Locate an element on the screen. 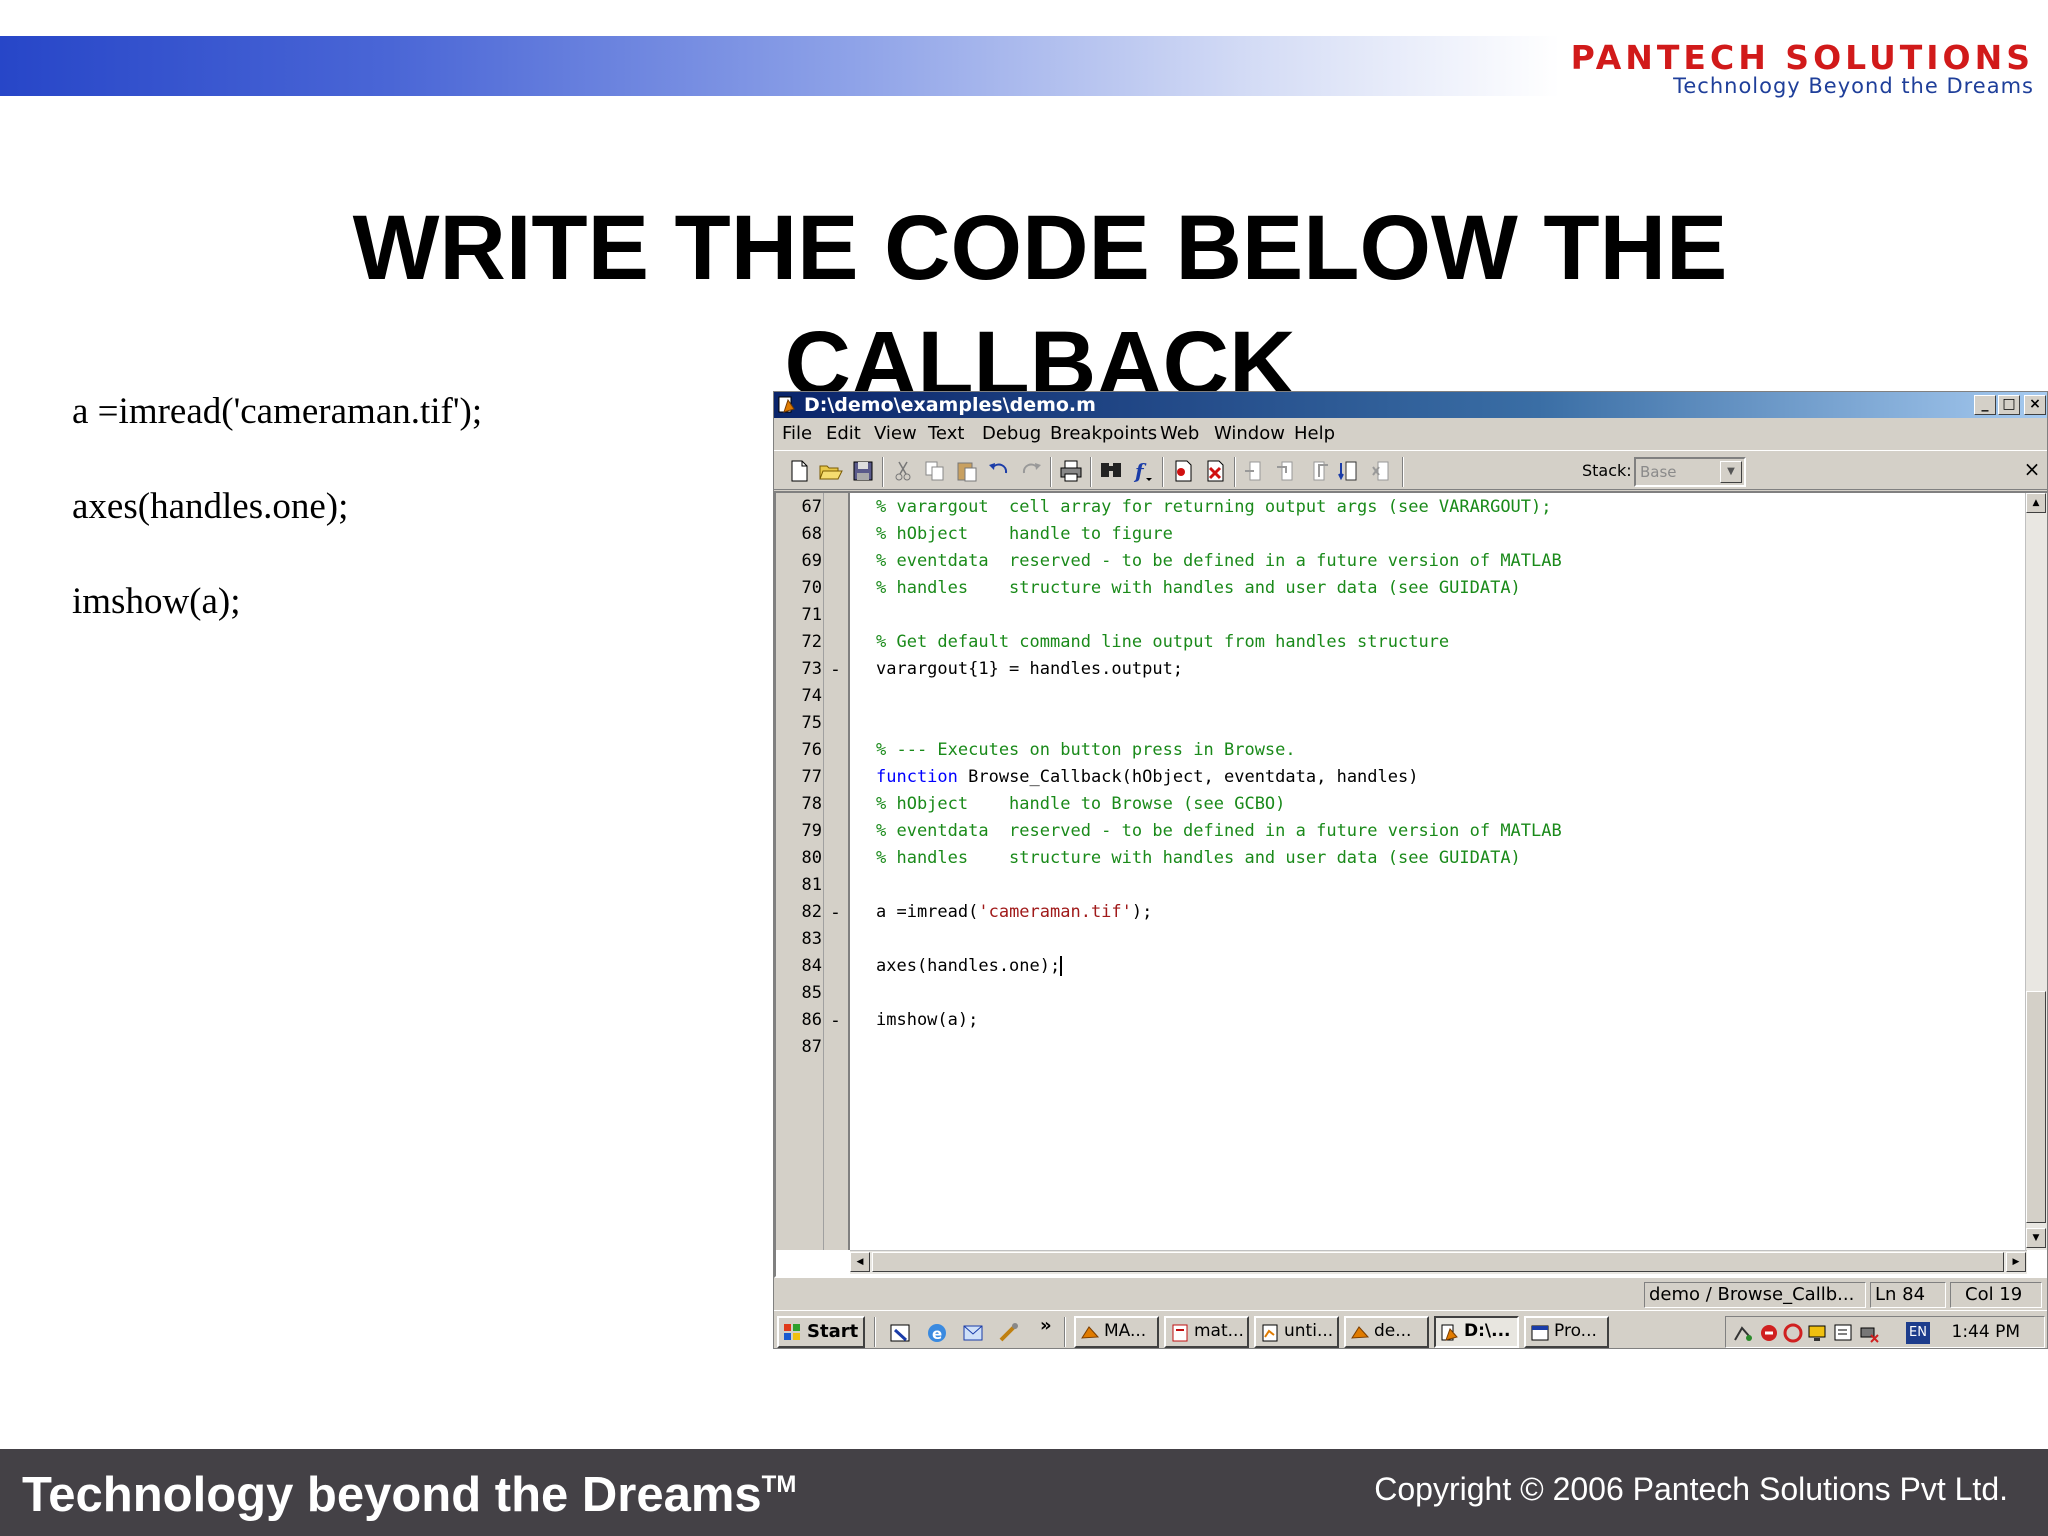 This screenshot has height=1536, width=2048. undo-icon is located at coordinates (999, 471).